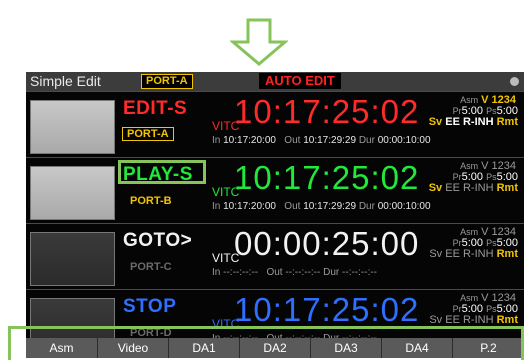 This screenshot has height=360, width=526. Describe the element at coordinates (303, 272) in the screenshot. I see `out-value: --:--:--:--` at that location.